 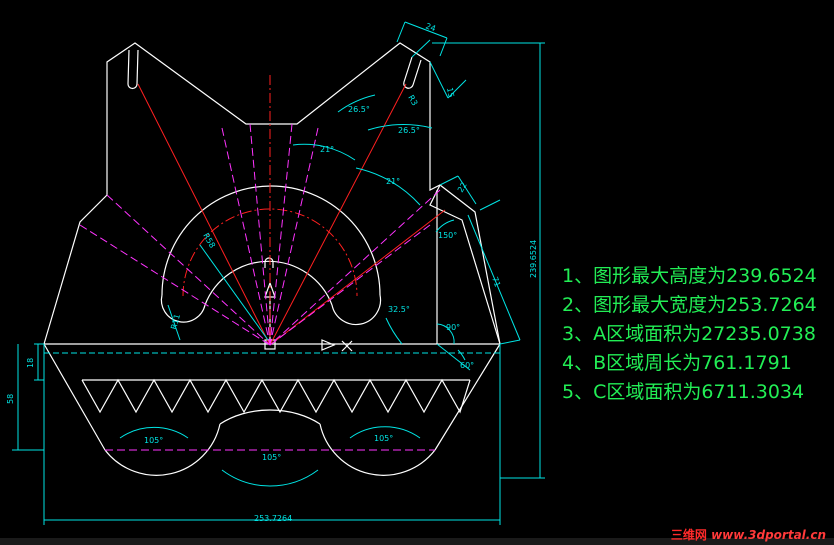 What do you see at coordinates (327, 149) in the screenshot?
I see `dim-angle-21-left: 21°` at bounding box center [327, 149].